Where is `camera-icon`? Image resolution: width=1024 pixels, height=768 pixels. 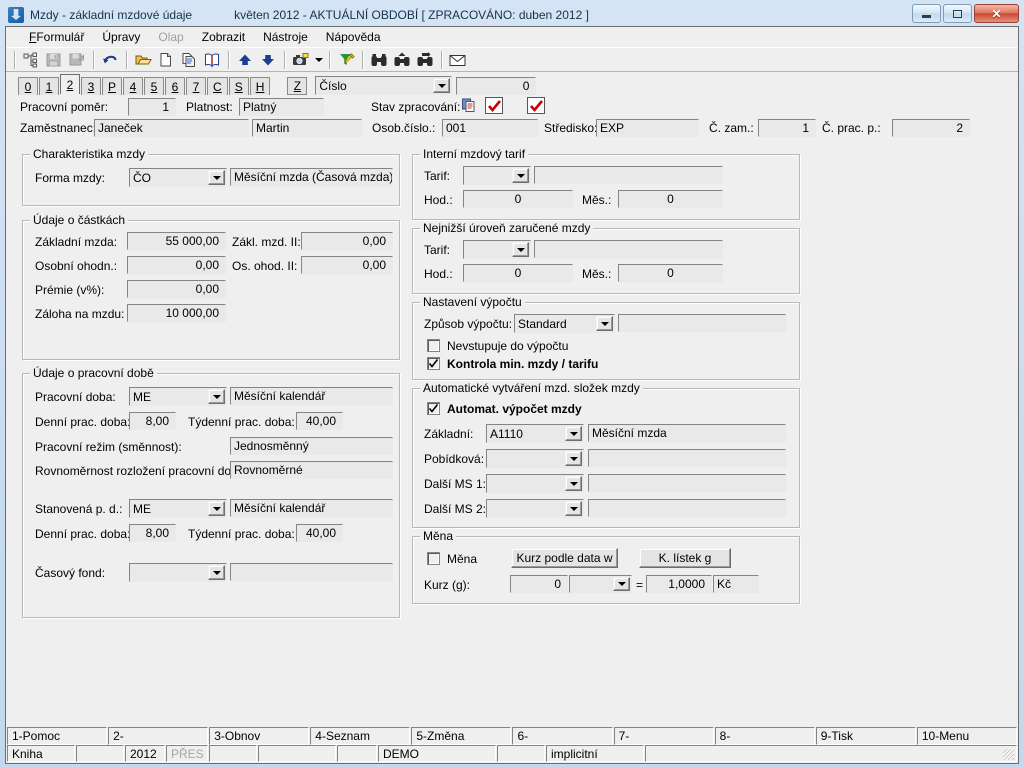
camera-icon is located at coordinates (301, 59).